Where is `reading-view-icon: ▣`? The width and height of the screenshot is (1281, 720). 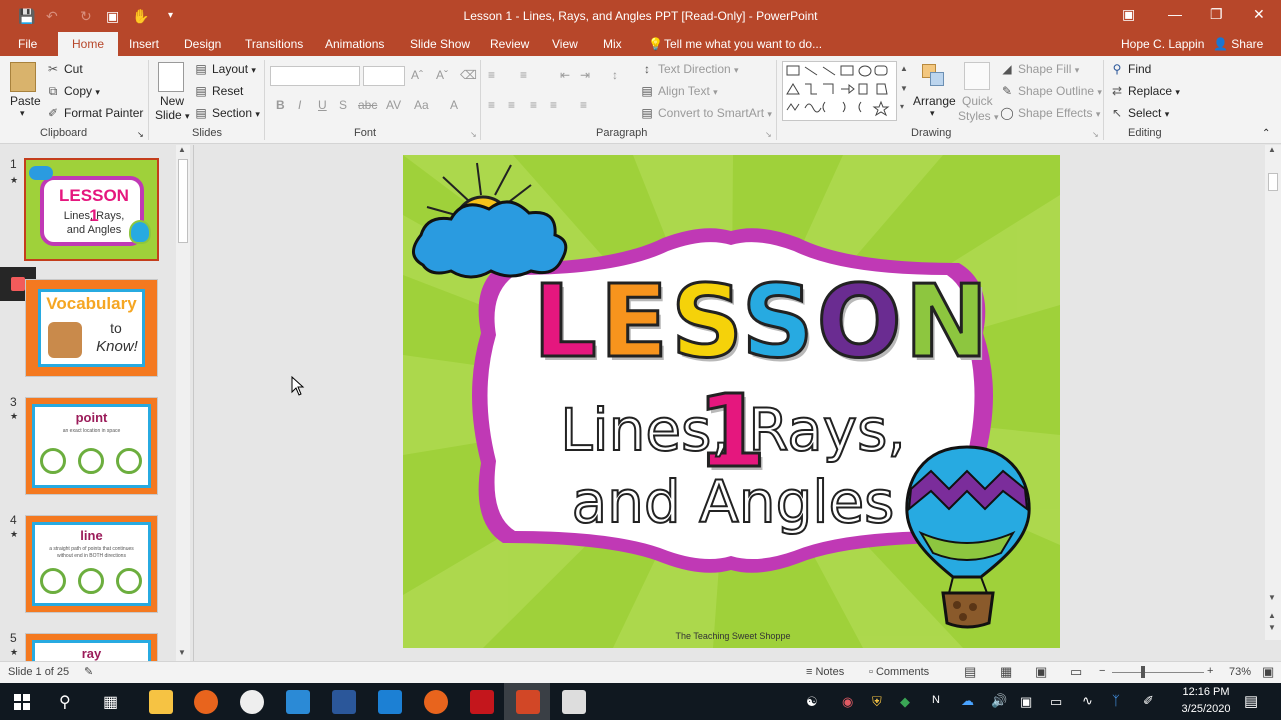
reading-view-icon: ▣ is located at coordinates (1041, 672).